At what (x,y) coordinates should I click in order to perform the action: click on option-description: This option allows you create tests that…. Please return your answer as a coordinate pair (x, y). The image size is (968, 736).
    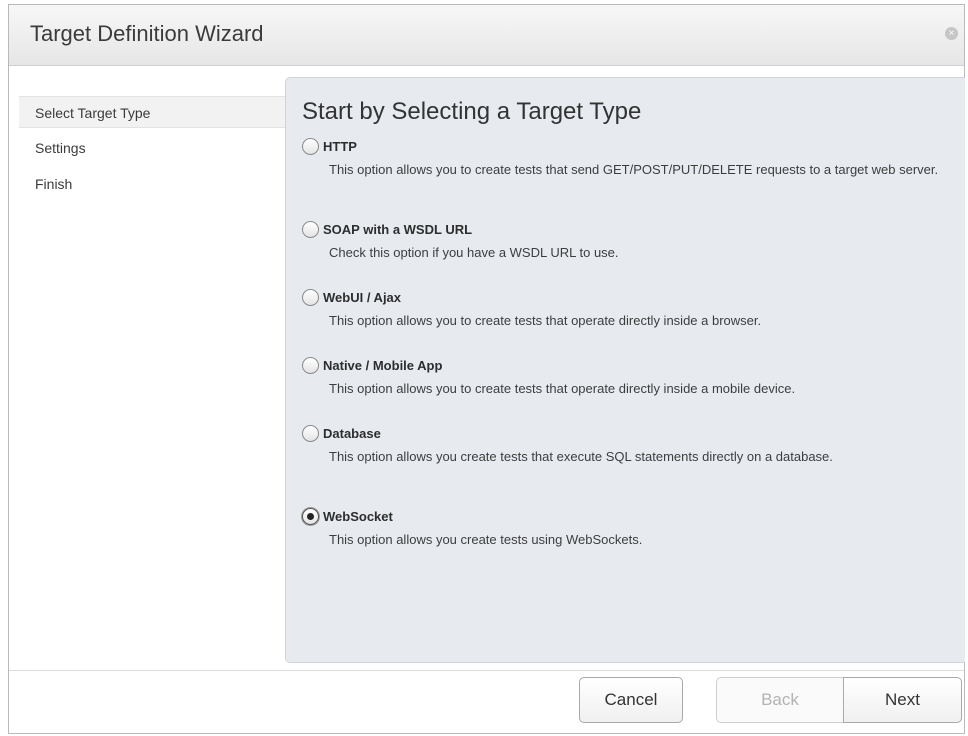
    Looking at the image, I should click on (581, 456).